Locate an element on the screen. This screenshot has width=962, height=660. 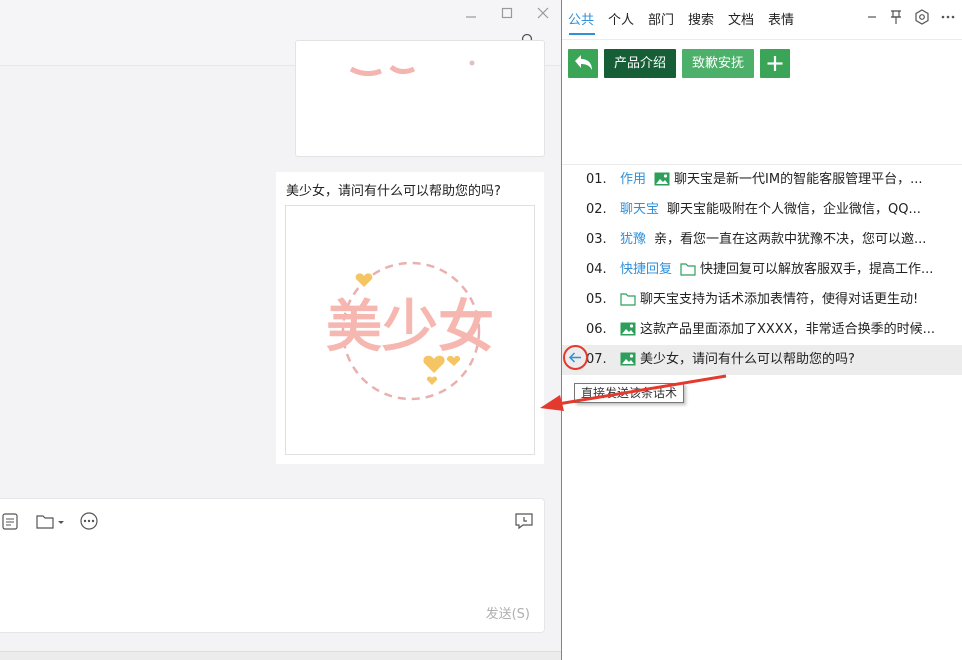
quick-text-icon is located at coordinates (10, 521).